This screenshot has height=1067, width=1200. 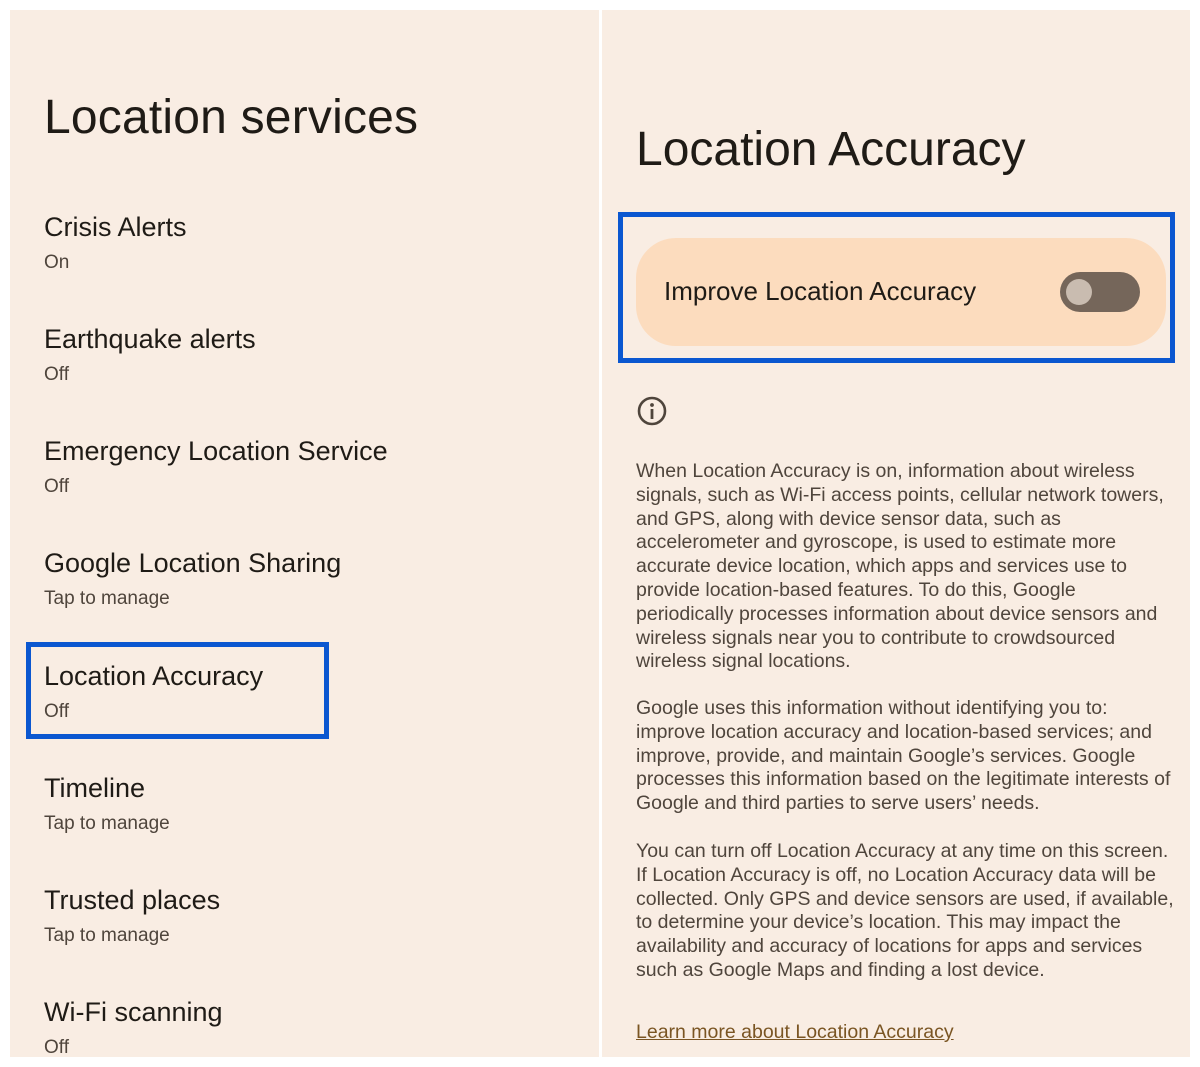 What do you see at coordinates (831, 149) in the screenshot?
I see `page-title: Location Accuracy` at bounding box center [831, 149].